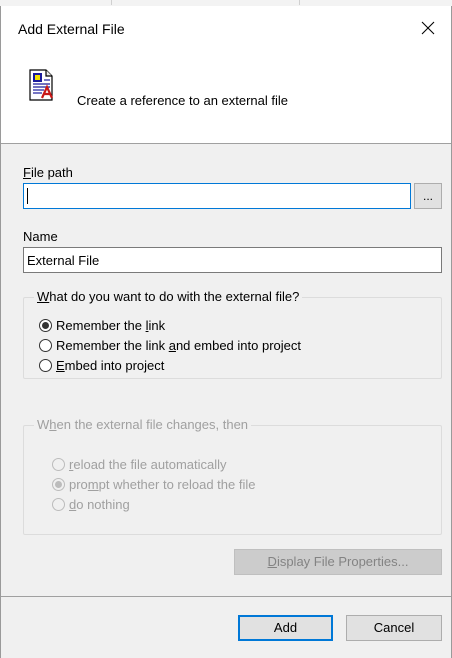  What do you see at coordinates (148, 464) in the screenshot?
I see `radio-label: reload the file automatically` at bounding box center [148, 464].